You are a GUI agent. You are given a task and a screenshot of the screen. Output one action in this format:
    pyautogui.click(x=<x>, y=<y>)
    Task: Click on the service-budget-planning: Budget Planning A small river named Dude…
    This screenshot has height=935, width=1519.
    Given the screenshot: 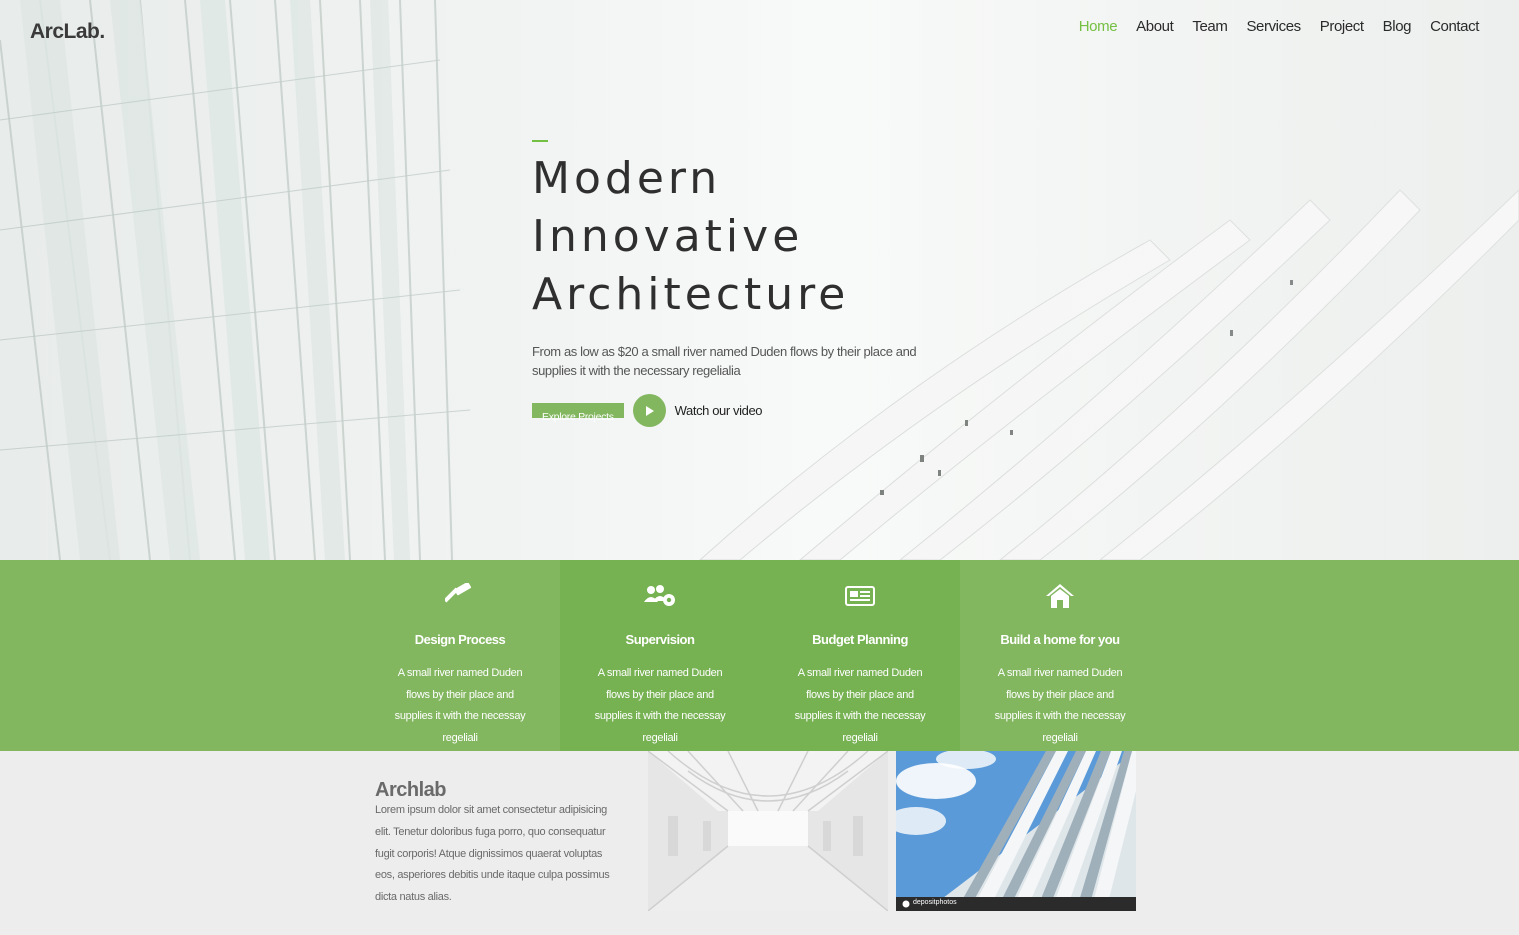 What is the action you would take?
    pyautogui.click(x=860, y=655)
    